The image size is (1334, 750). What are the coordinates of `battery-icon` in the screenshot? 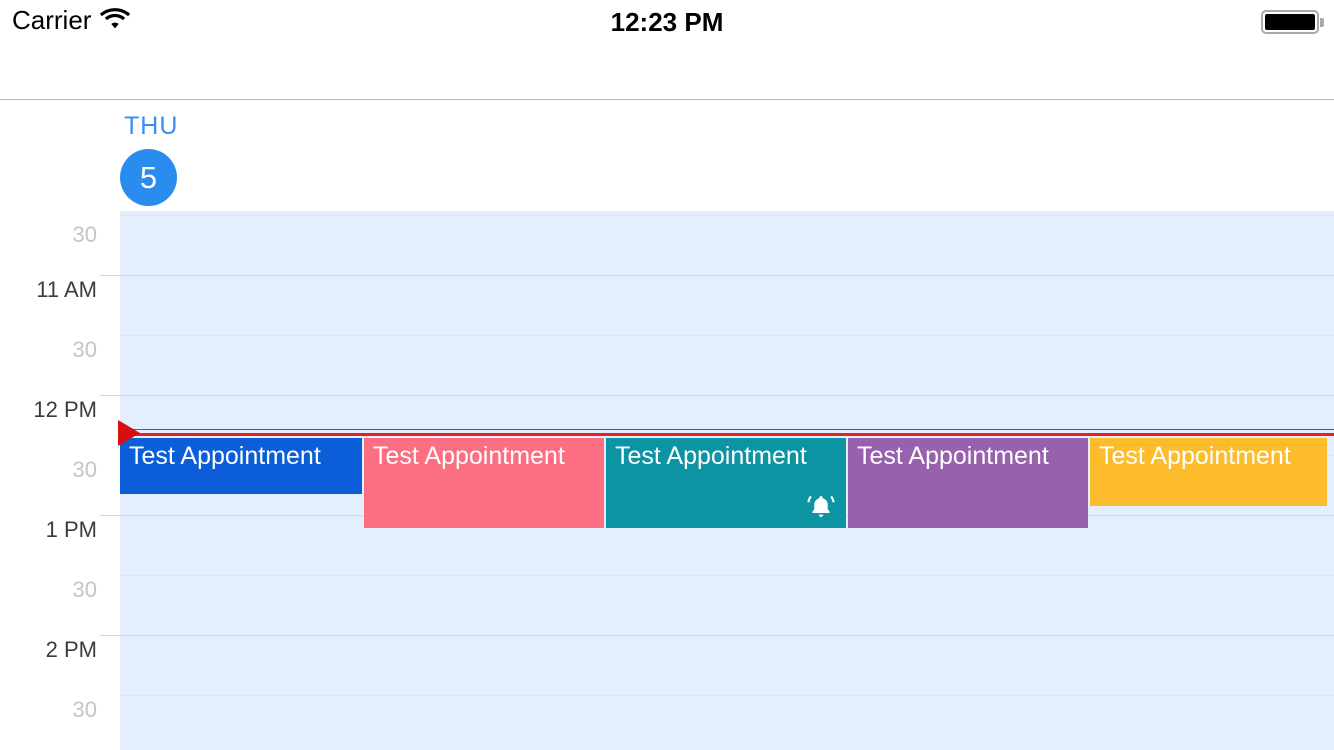 It's located at (1290, 22).